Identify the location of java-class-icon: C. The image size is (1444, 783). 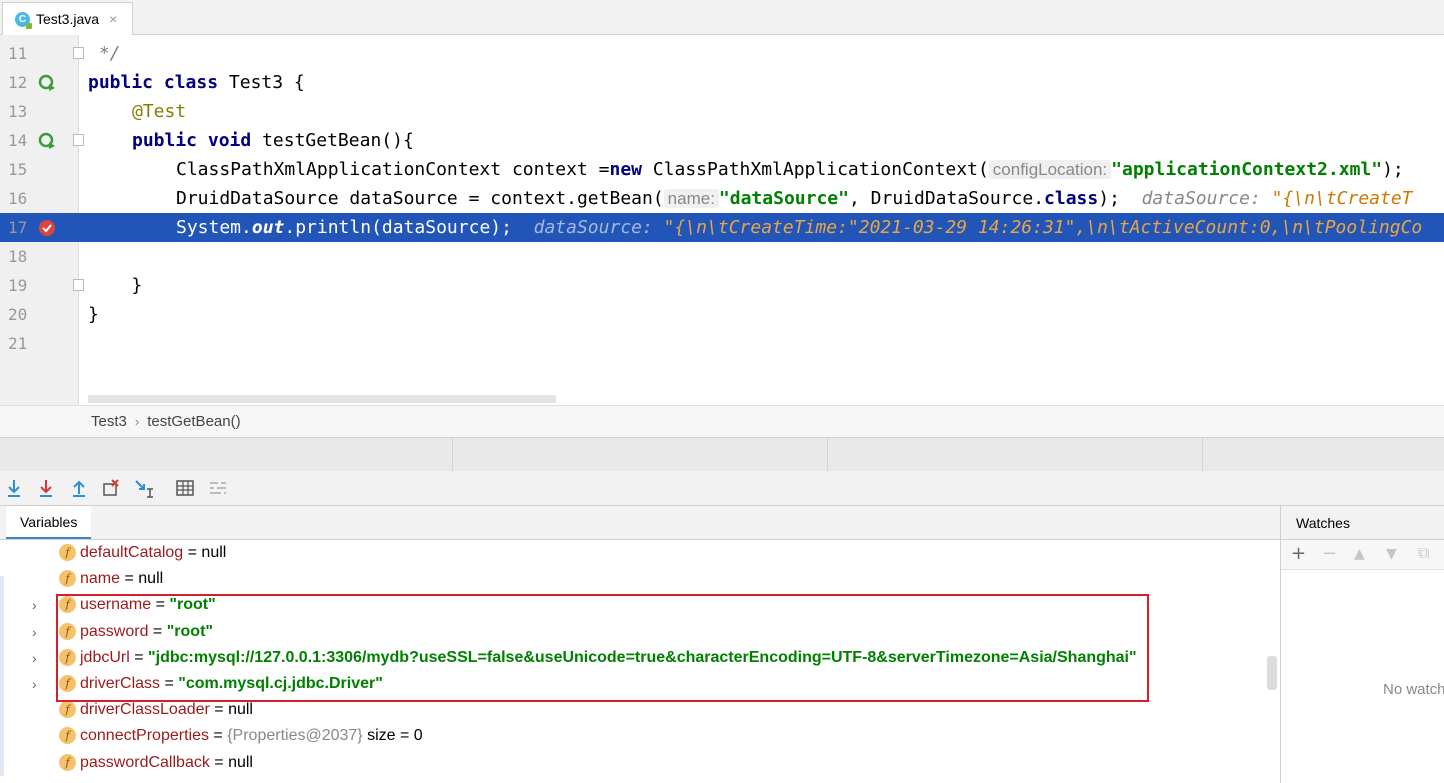
(23, 20).